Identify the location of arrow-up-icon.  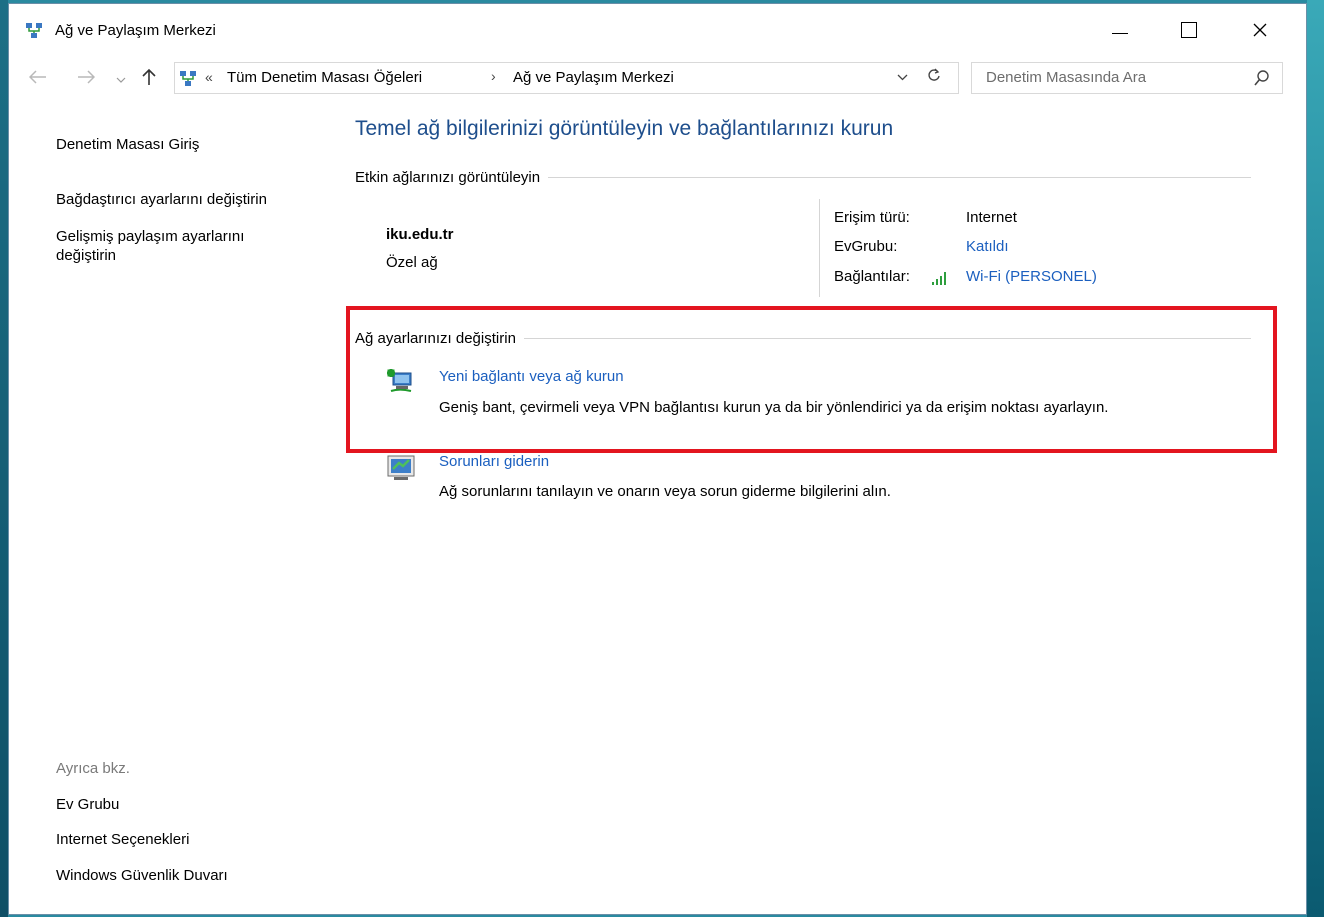
(149, 76).